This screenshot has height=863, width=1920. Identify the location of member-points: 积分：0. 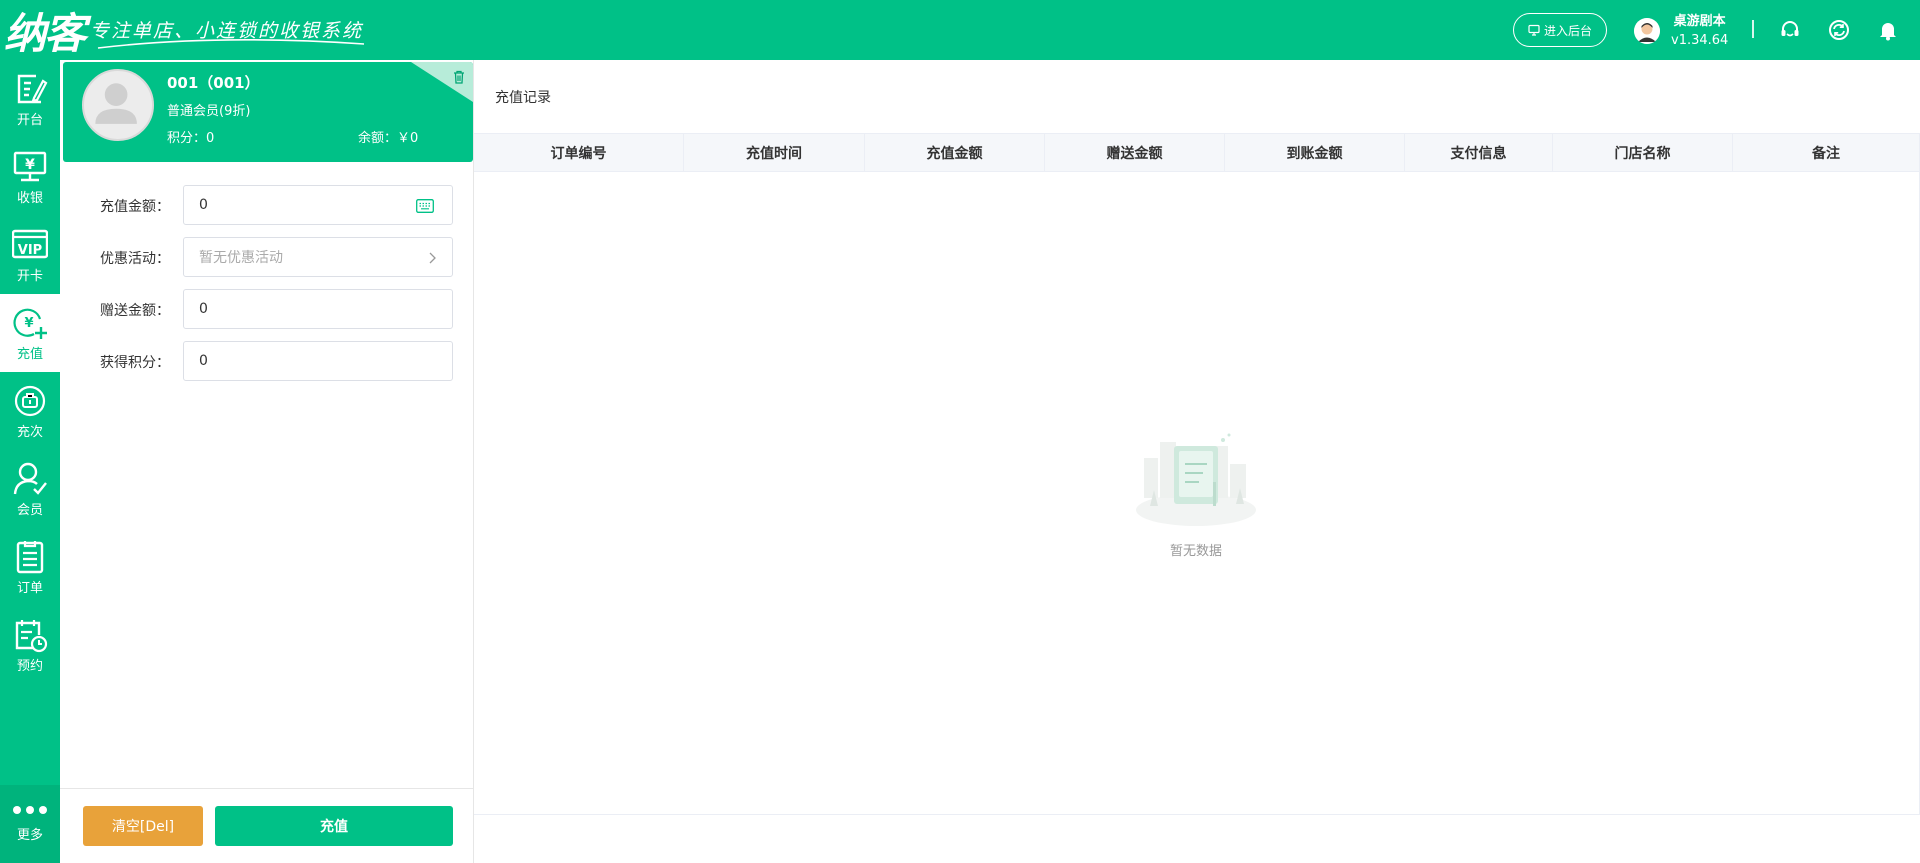
(191, 138).